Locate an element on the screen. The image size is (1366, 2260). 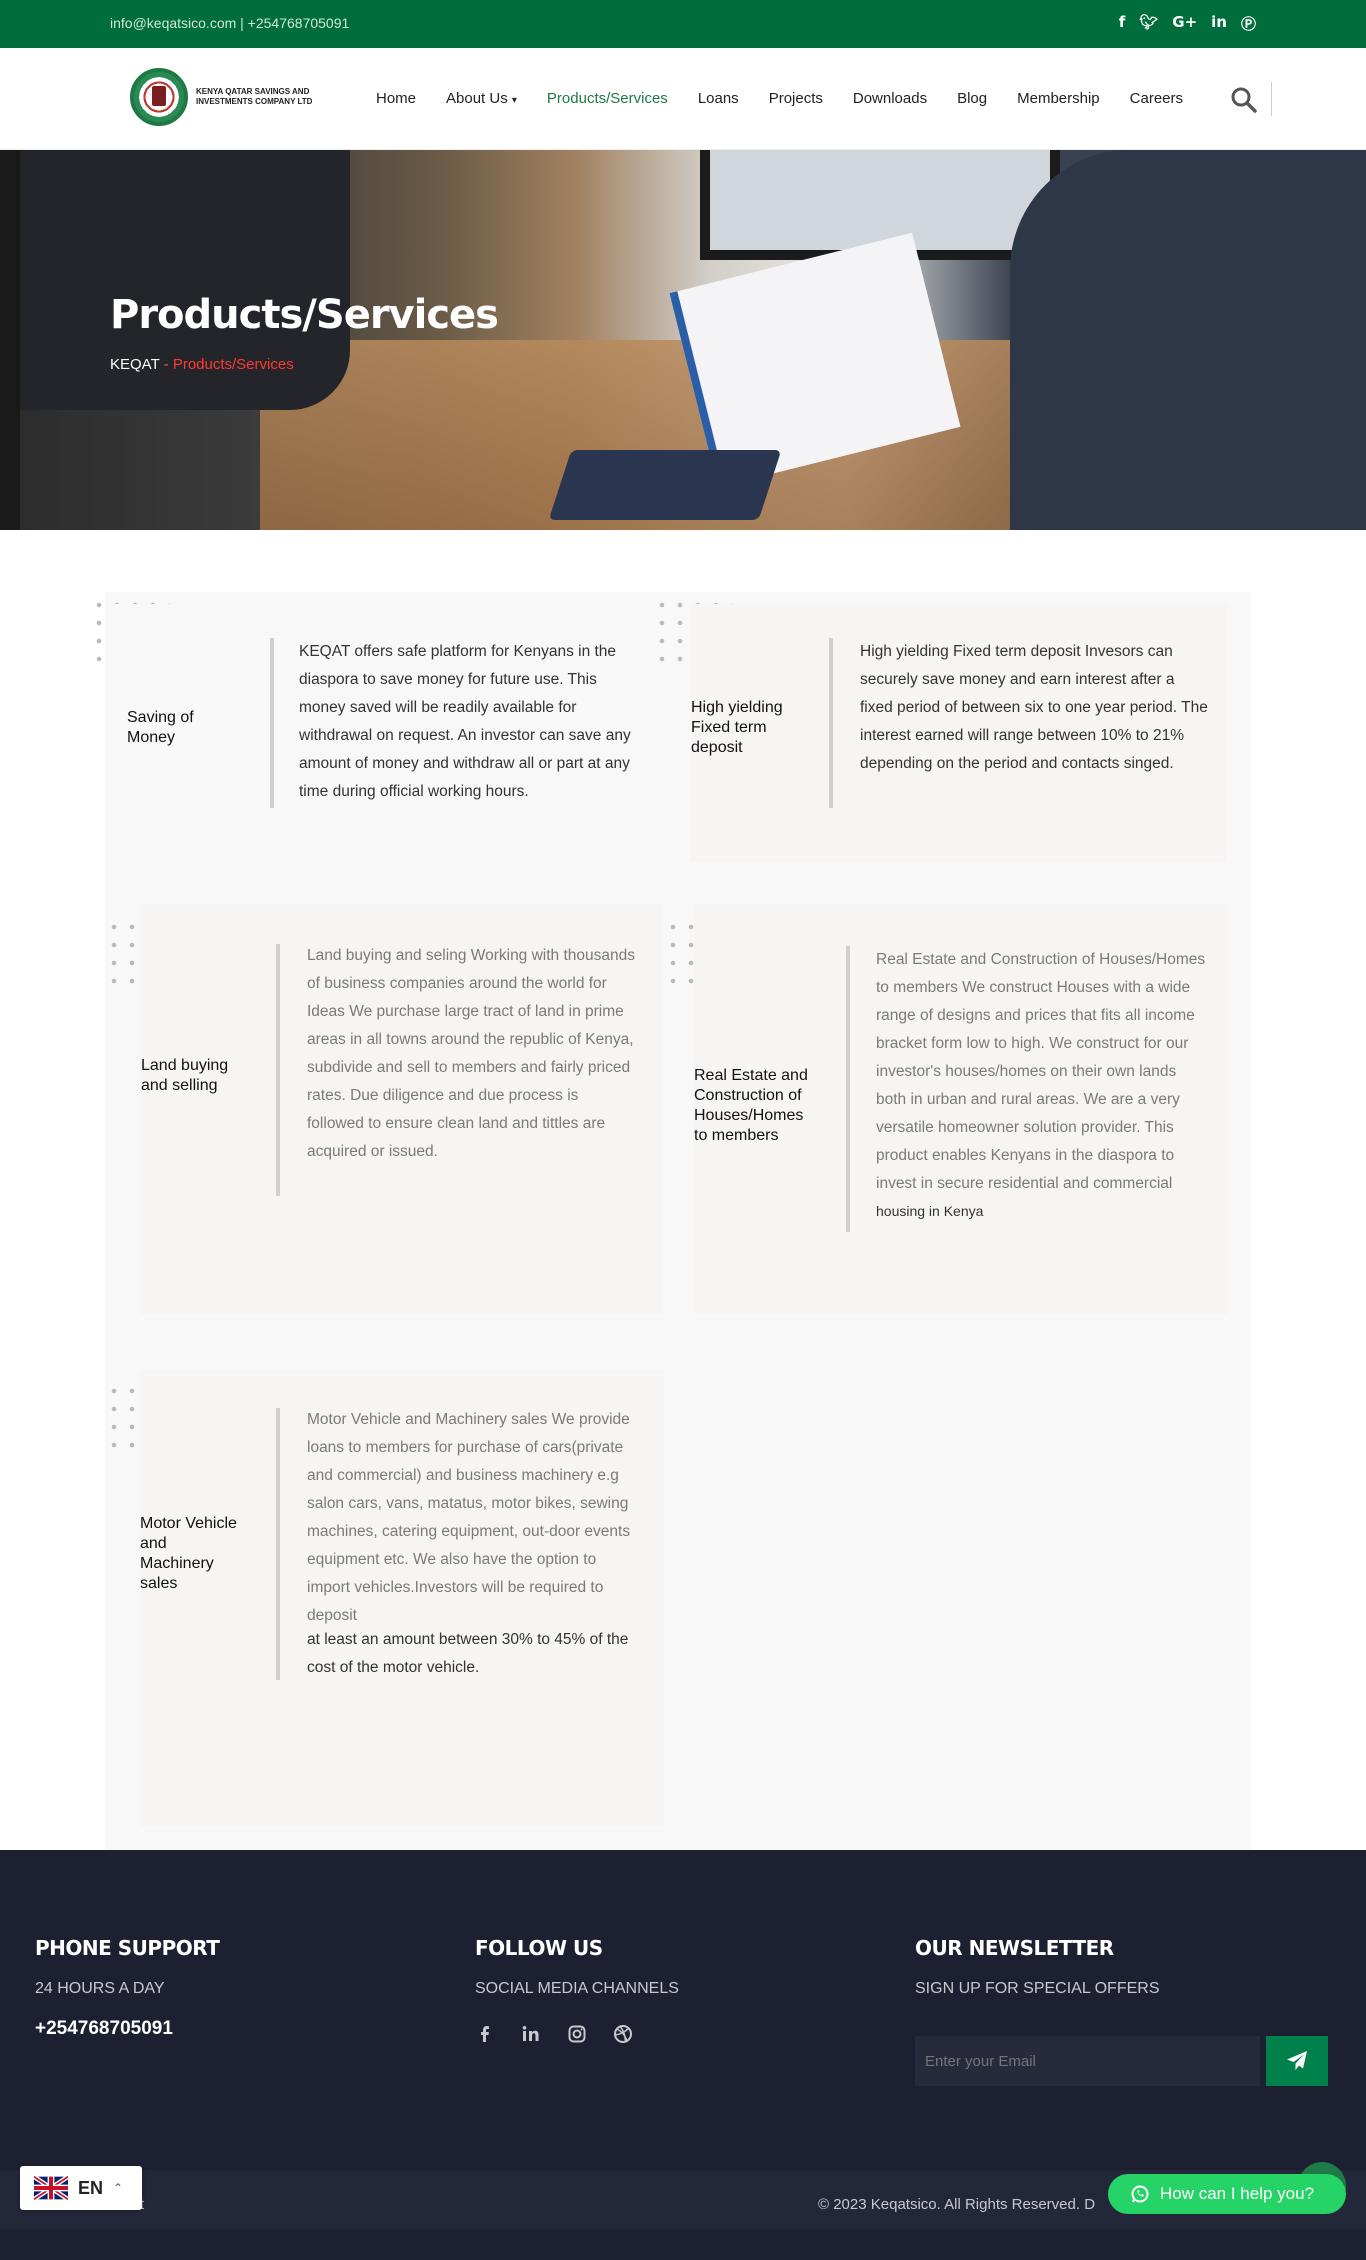
google-plus-icon: G+ is located at coordinates (1184, 23).